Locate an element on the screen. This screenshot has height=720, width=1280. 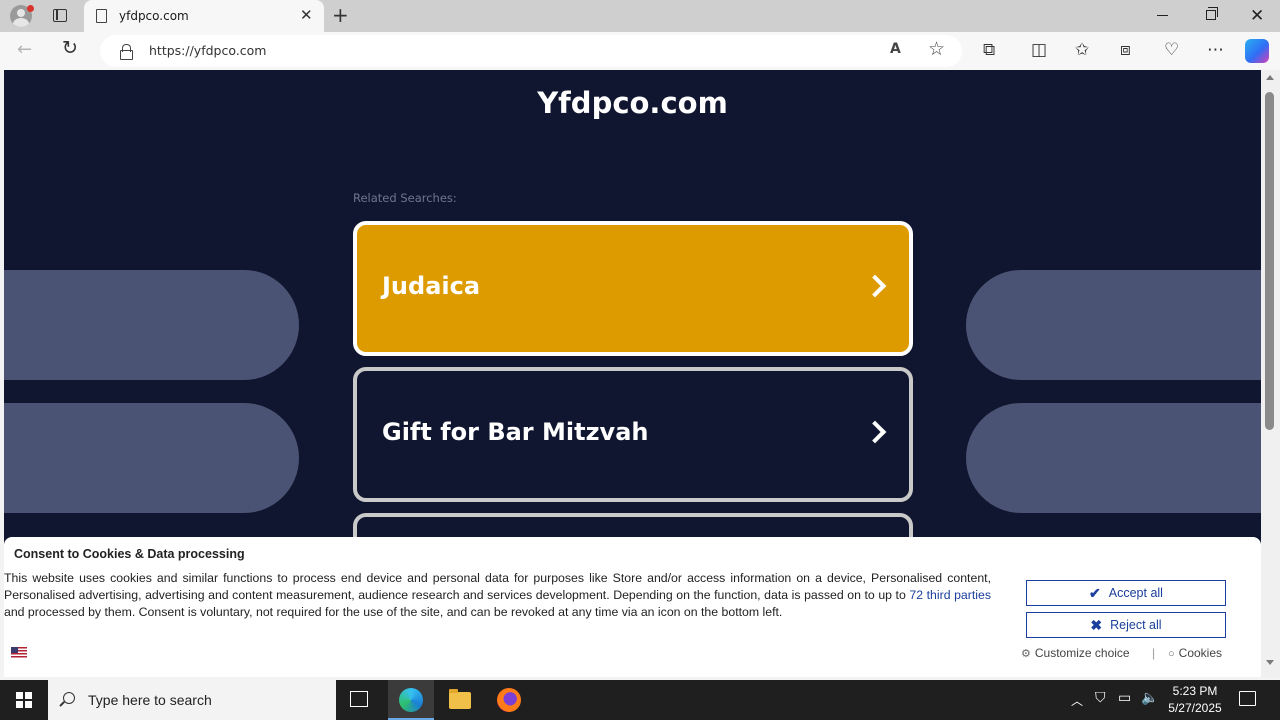
site-title: Yfdpco.com is located at coordinates (632, 103).